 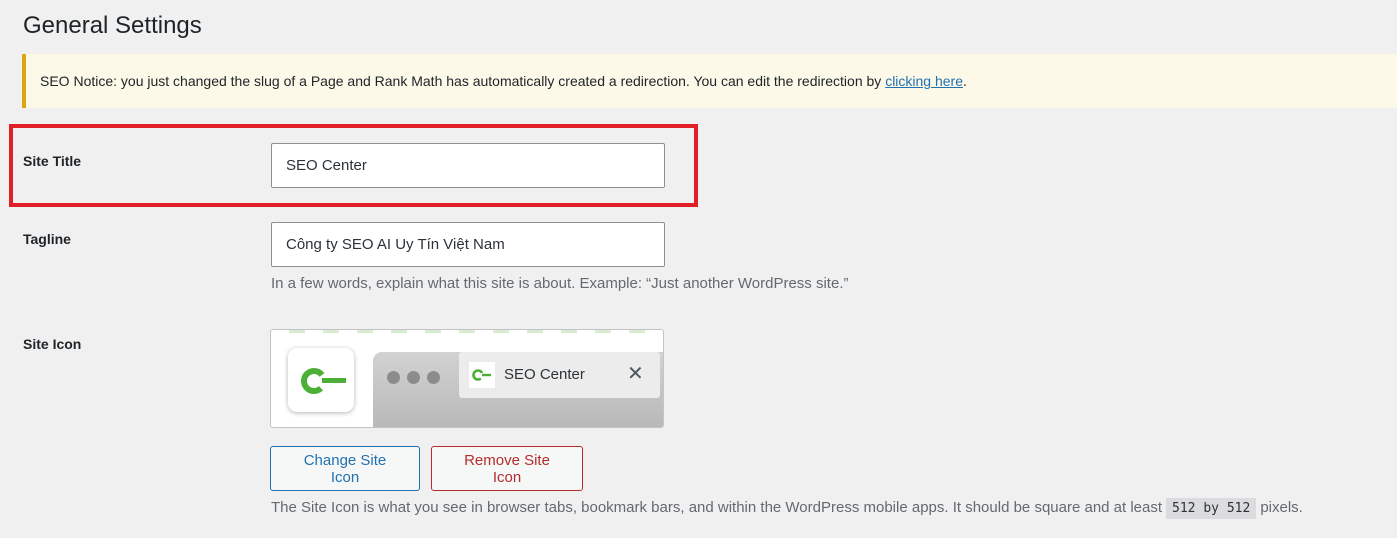 I want to click on app-icon-preview, so click(x=321, y=380).